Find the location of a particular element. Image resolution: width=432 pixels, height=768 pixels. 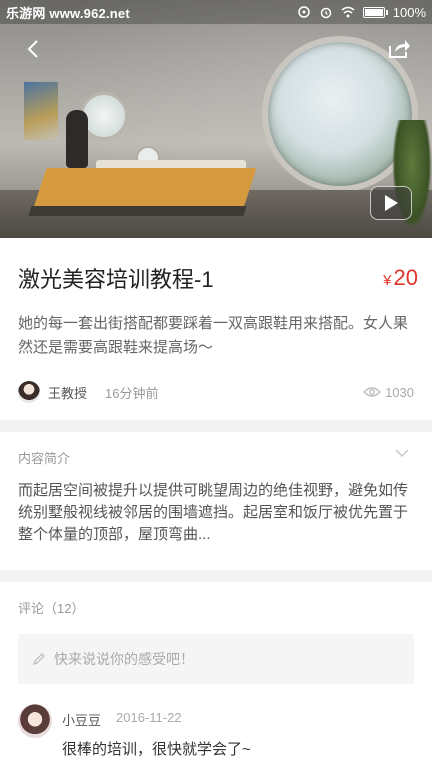

play-icon is located at coordinates (391, 203).